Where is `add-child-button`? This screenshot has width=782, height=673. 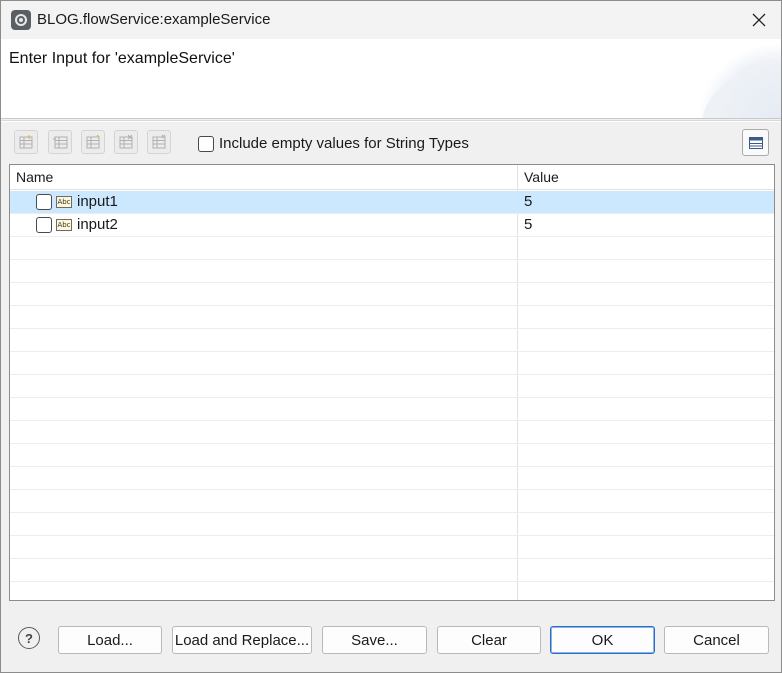
add-child-button is located at coordinates (93, 142).